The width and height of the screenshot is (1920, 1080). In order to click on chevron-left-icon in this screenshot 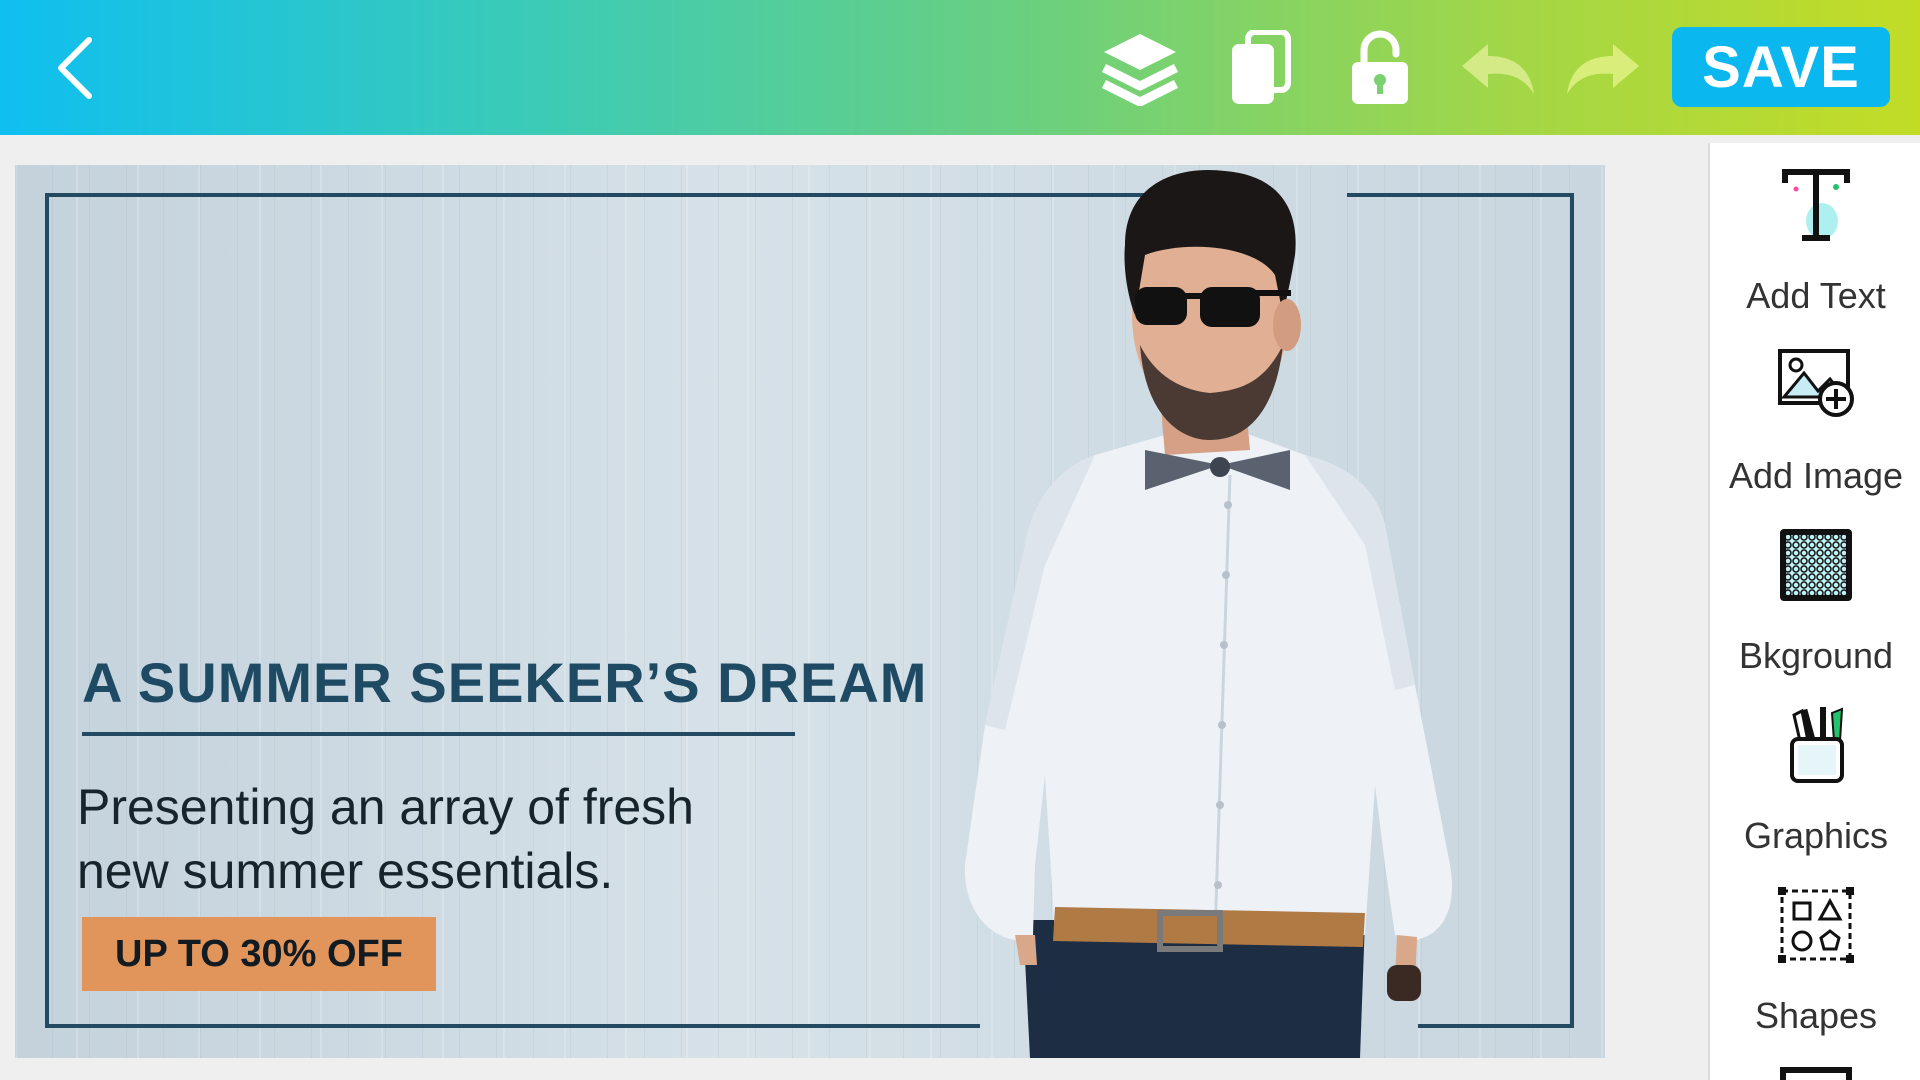, I will do `click(75, 67)`.